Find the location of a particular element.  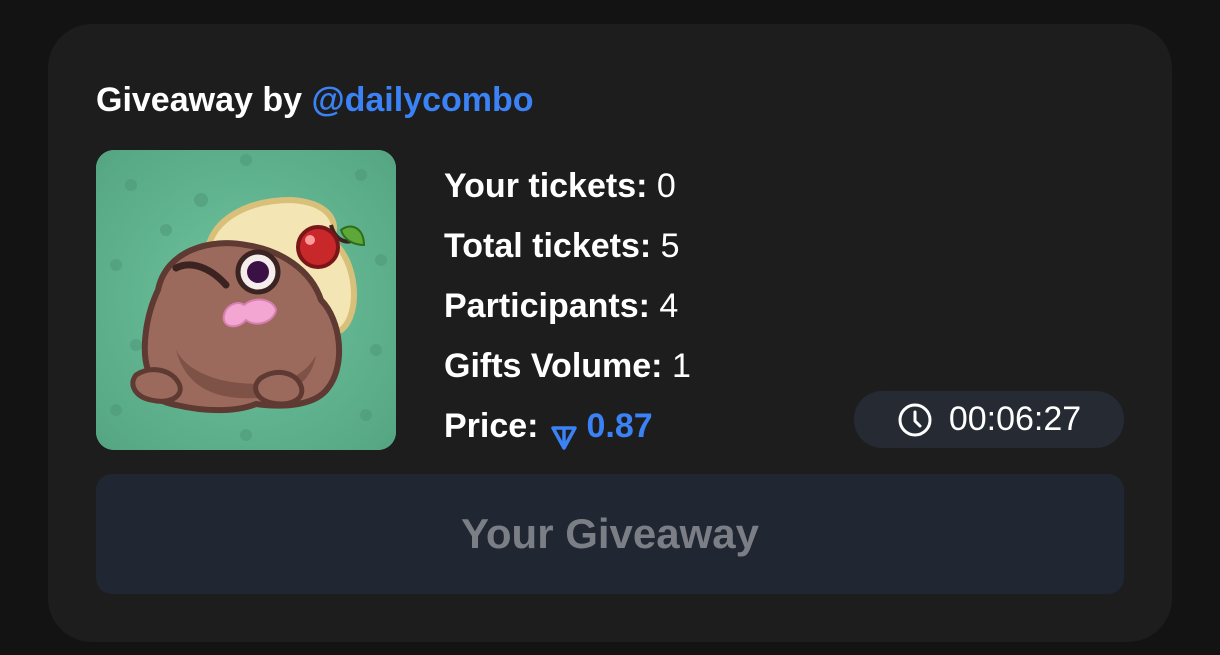

stat-label: Your tickets: is located at coordinates (546, 186).